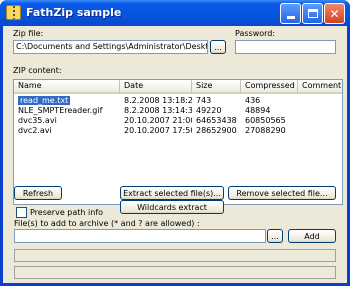 The height and width of the screenshot is (286, 350). Describe the element at coordinates (156, 87) in the screenshot. I see `column-header-date: Date` at that location.